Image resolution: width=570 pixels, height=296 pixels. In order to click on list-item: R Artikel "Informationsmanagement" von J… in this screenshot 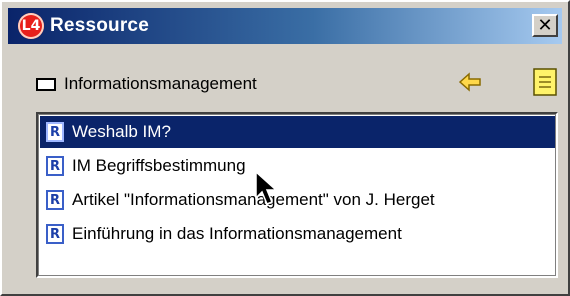, I will do `click(297, 200)`.